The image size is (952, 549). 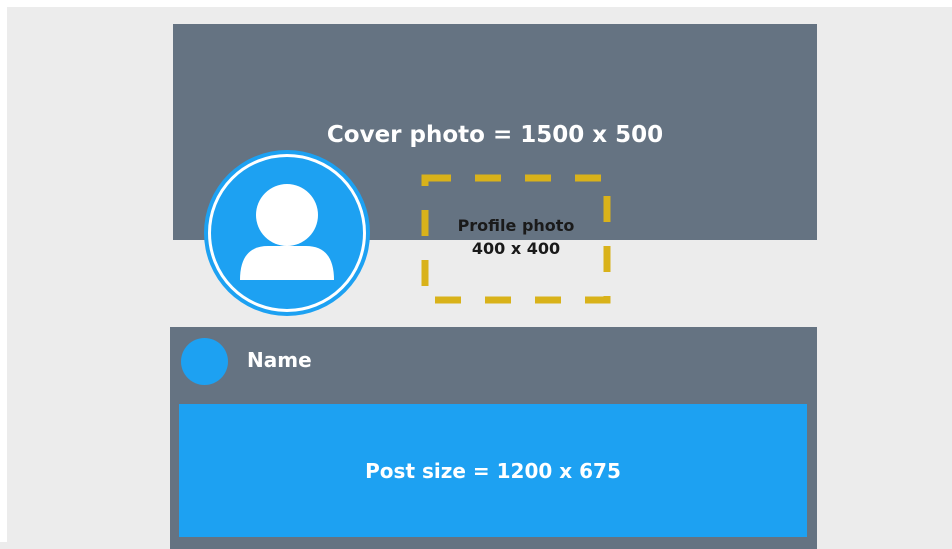 I want to click on profile-photo-label: Profile photo 400 x 400, so click(x=516, y=237).